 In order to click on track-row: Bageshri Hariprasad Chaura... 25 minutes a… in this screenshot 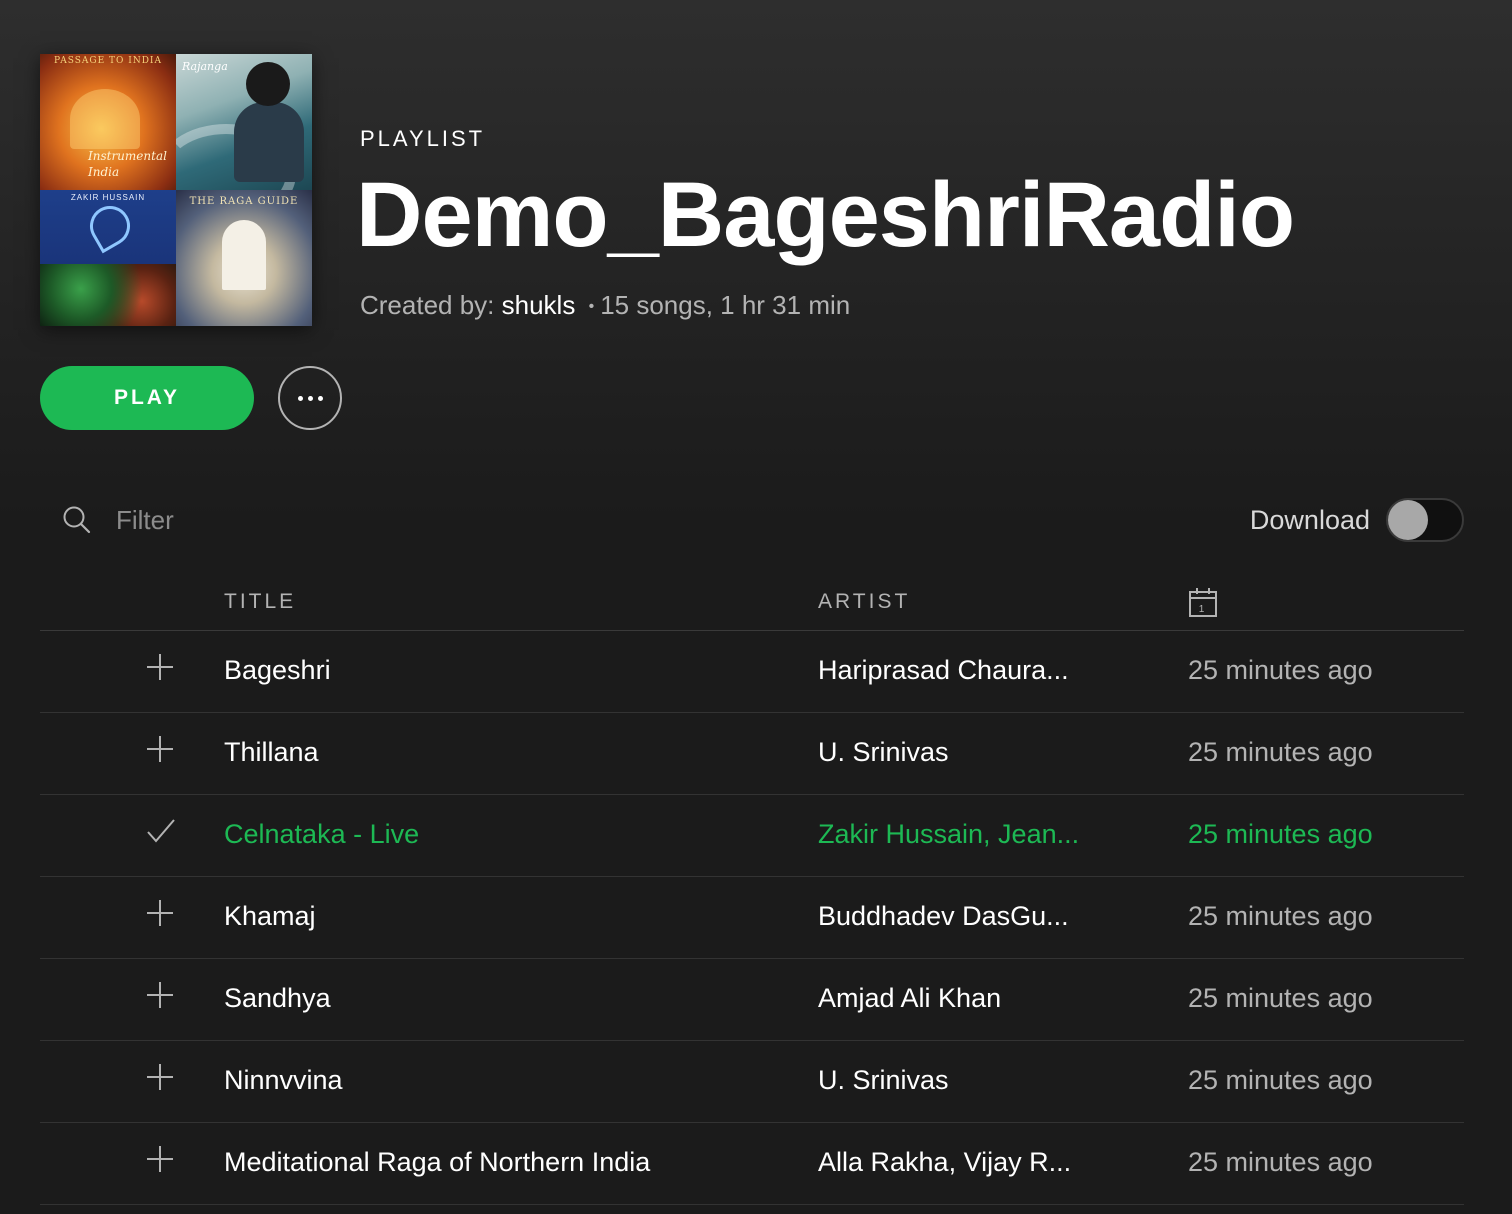, I will do `click(752, 672)`.